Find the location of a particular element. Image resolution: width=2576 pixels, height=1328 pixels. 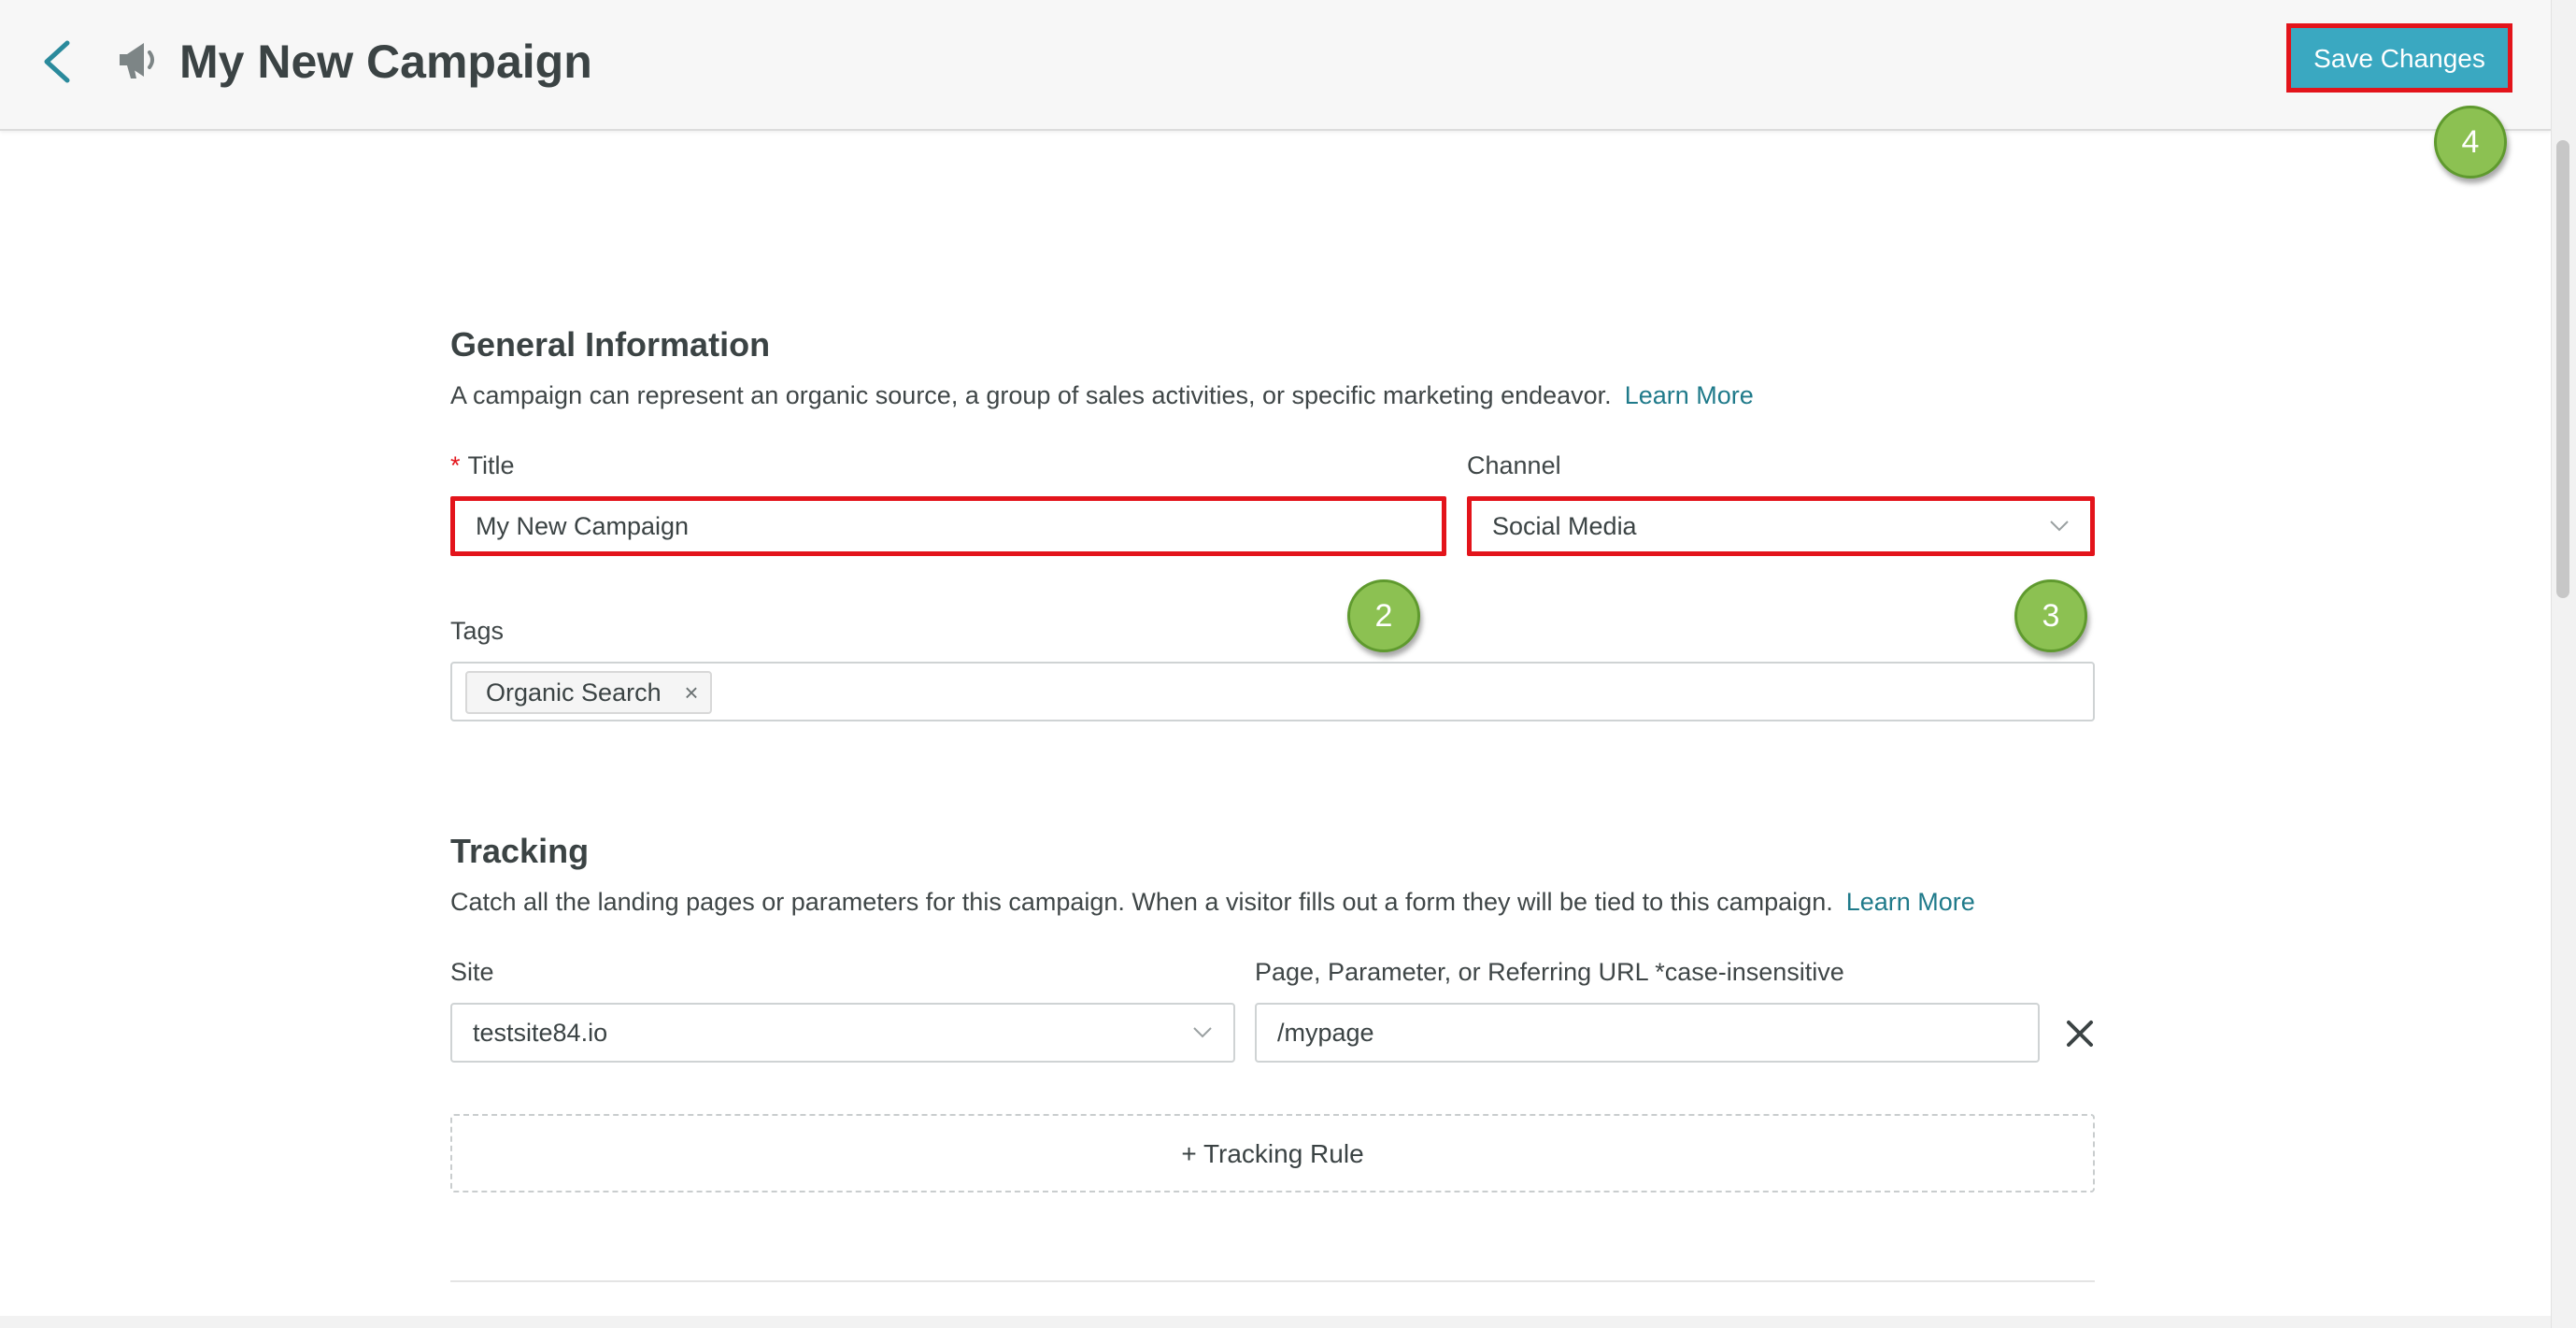

step-callout-2: 2 is located at coordinates (1383, 615).